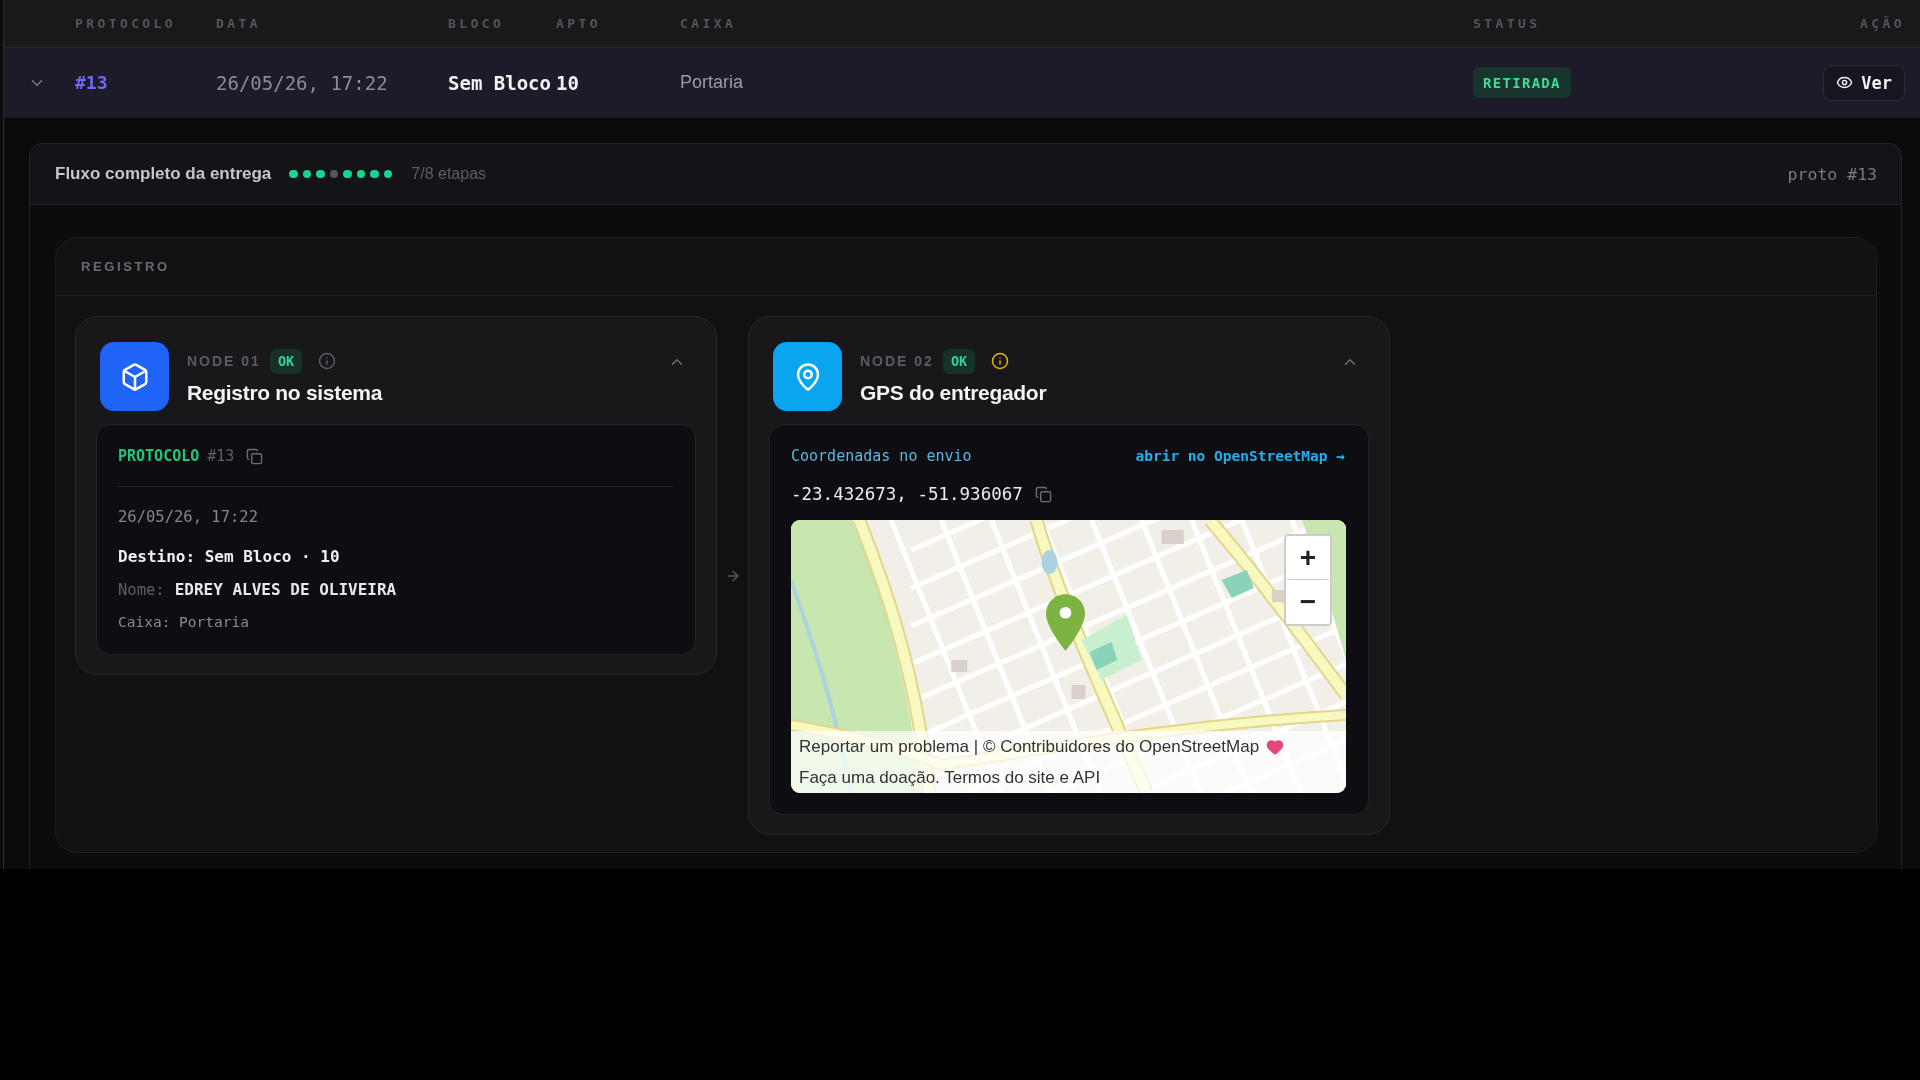 The height and width of the screenshot is (1080, 1920). What do you see at coordinates (708, 23) in the screenshot?
I see `column-header: CAIXA` at bounding box center [708, 23].